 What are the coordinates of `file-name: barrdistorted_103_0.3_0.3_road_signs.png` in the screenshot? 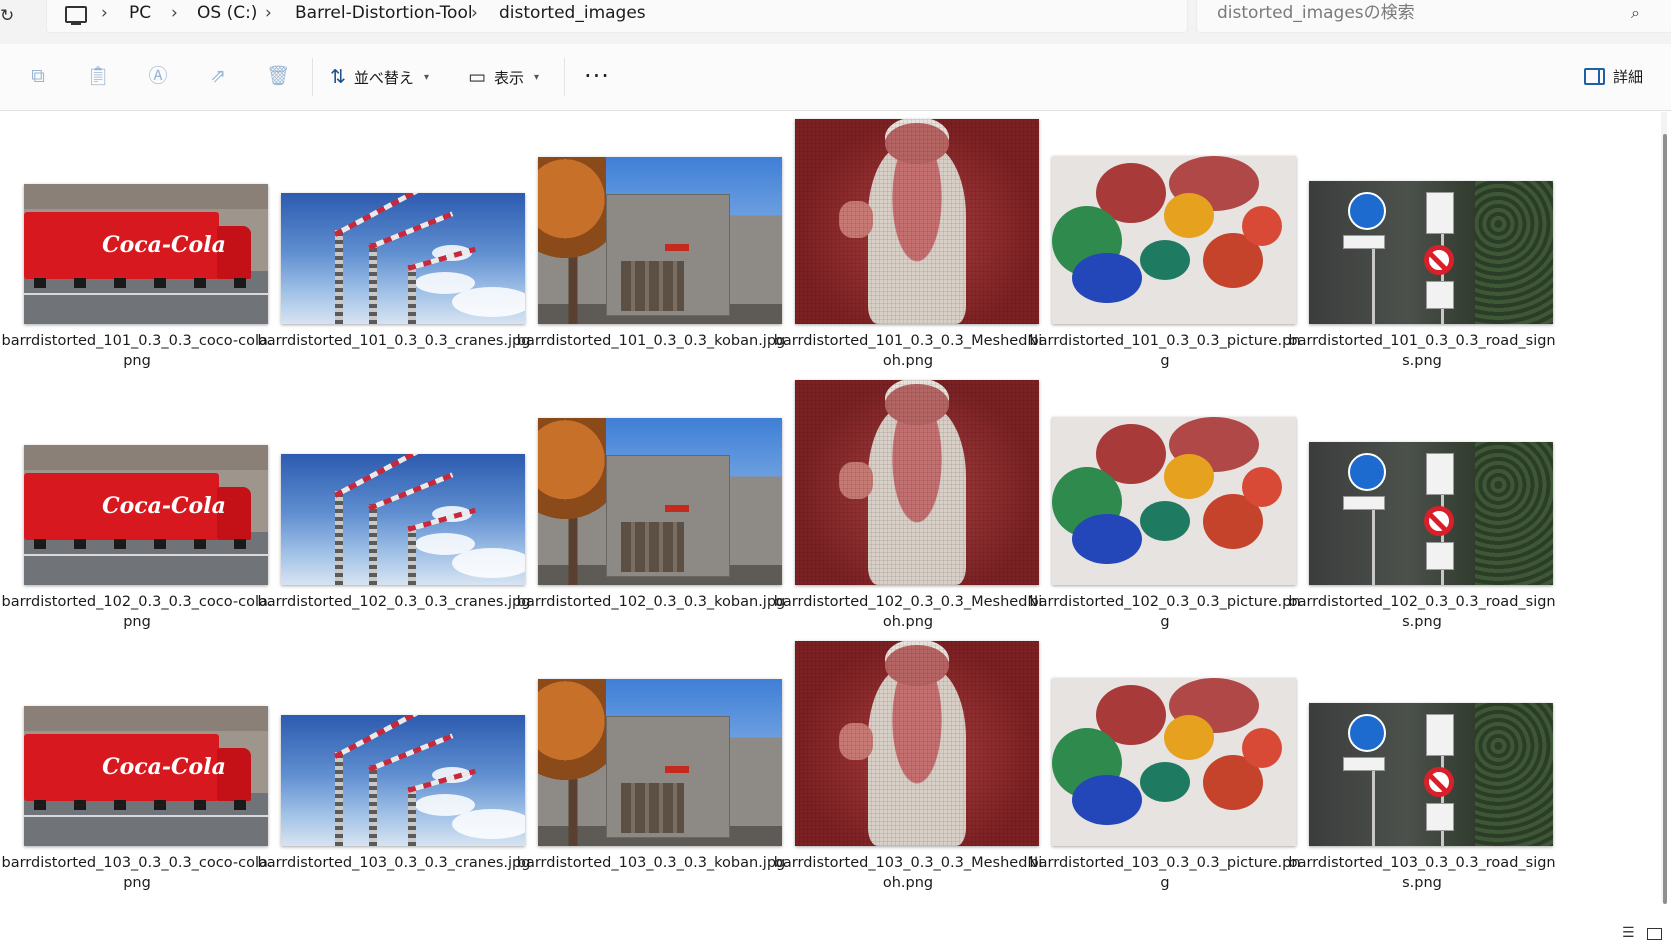 It's located at (1422, 873).